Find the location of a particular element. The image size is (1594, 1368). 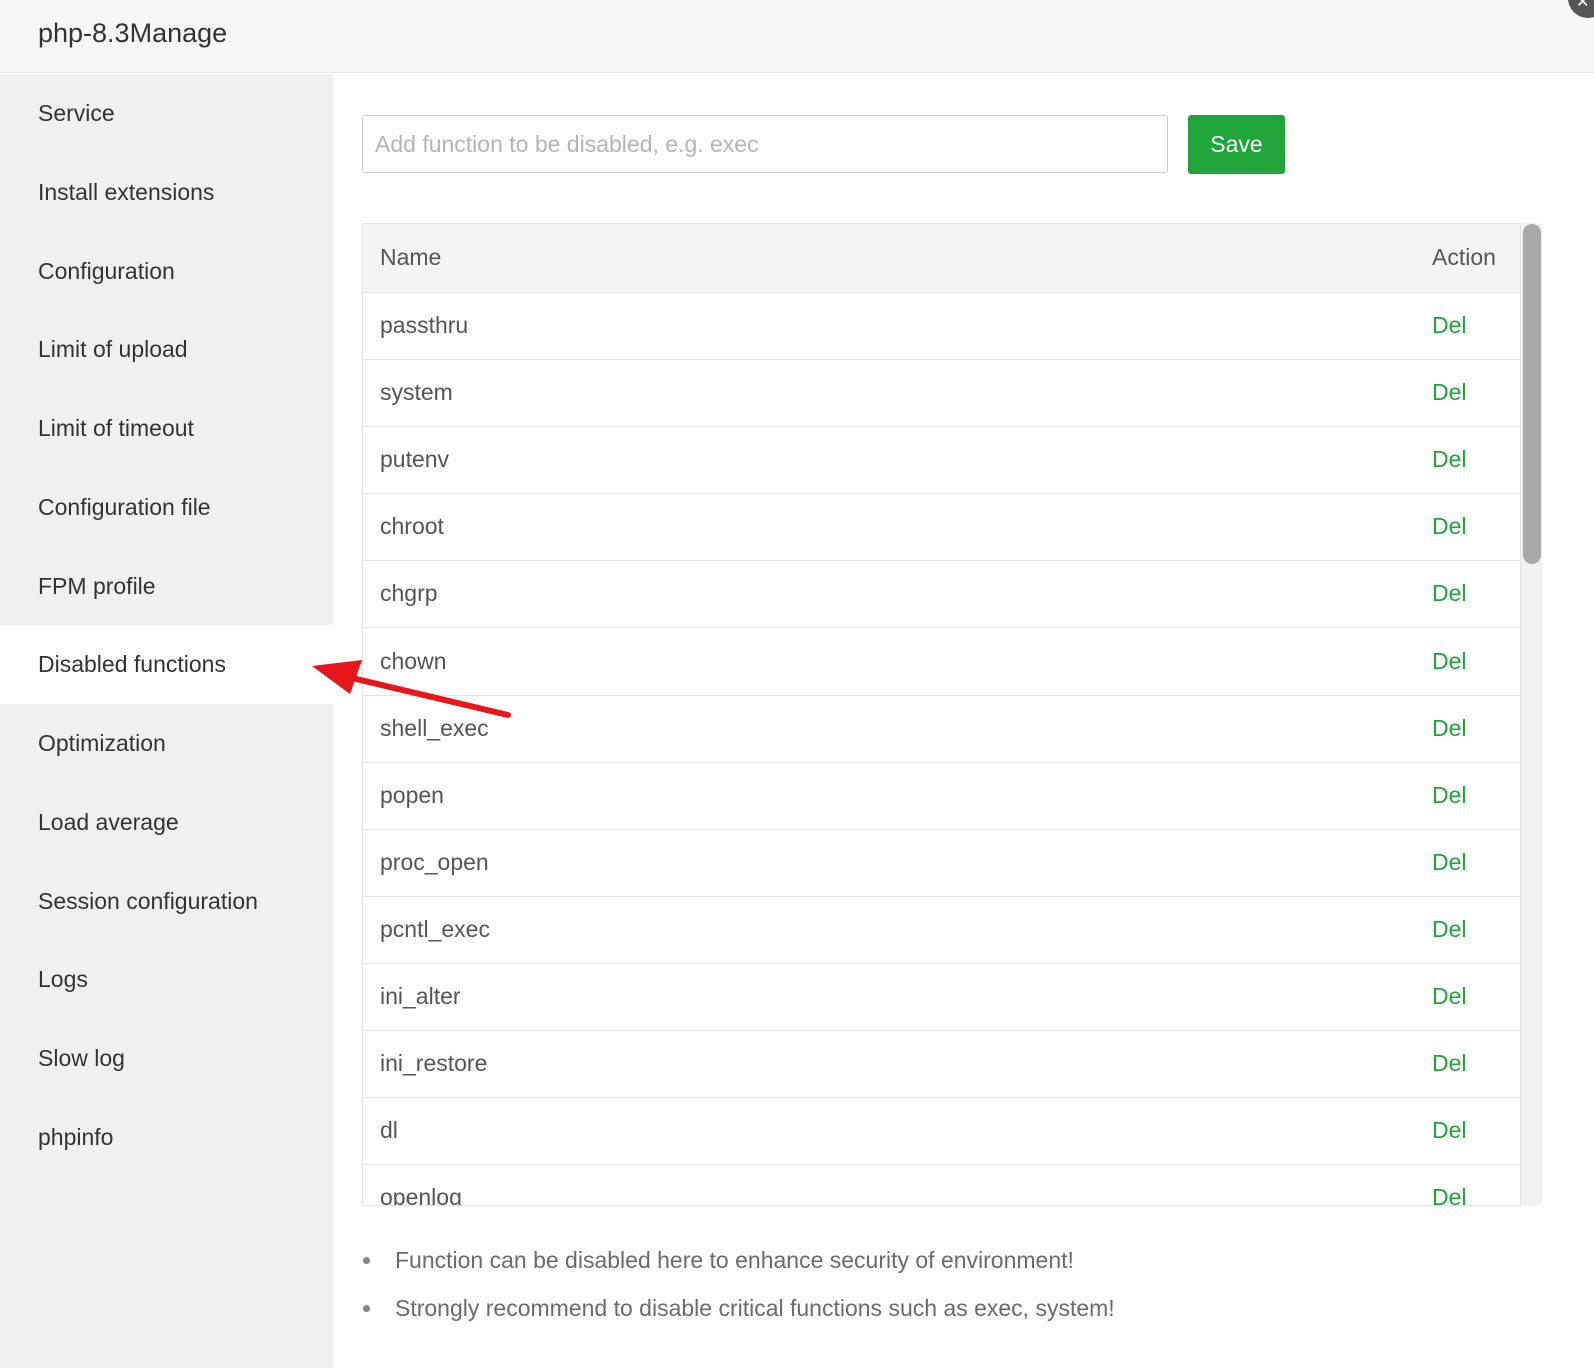

sidebar-item-configuration: Configuration is located at coordinates (166, 271).